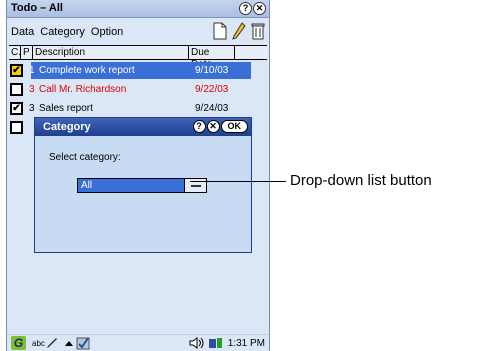 The image size is (500, 351). What do you see at coordinates (85, 157) in the screenshot?
I see `select-category-label: Select category:` at bounding box center [85, 157].